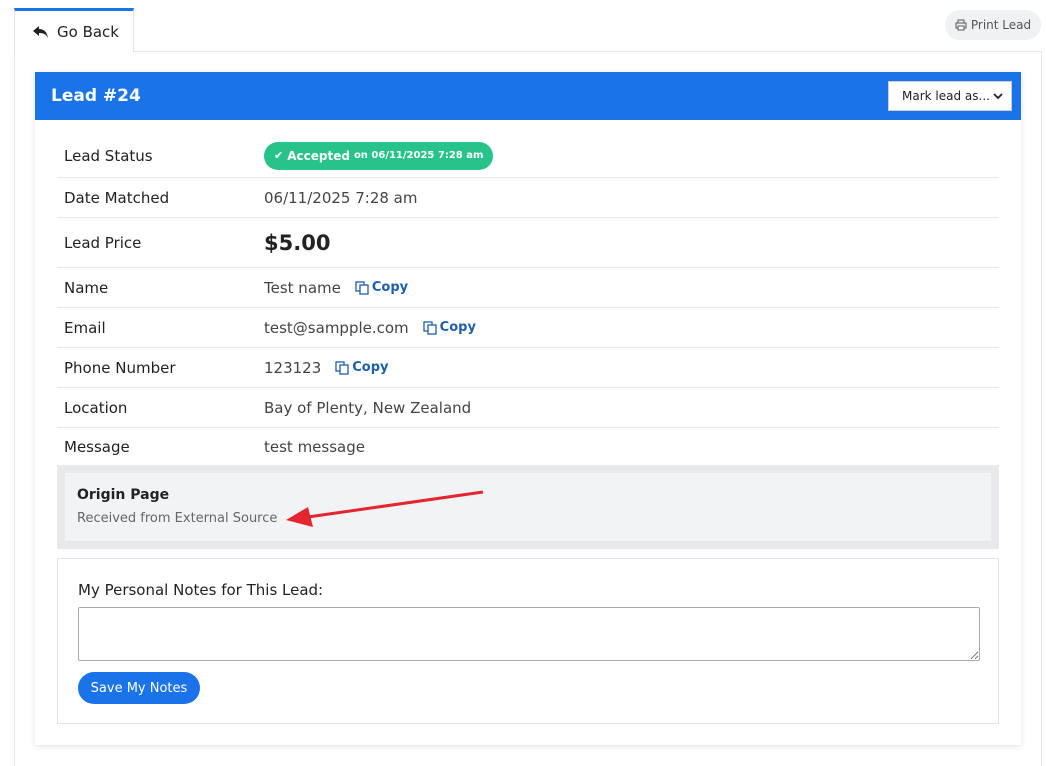  What do you see at coordinates (528, 447) in the screenshot?
I see `table-row-message: Message test message` at bounding box center [528, 447].